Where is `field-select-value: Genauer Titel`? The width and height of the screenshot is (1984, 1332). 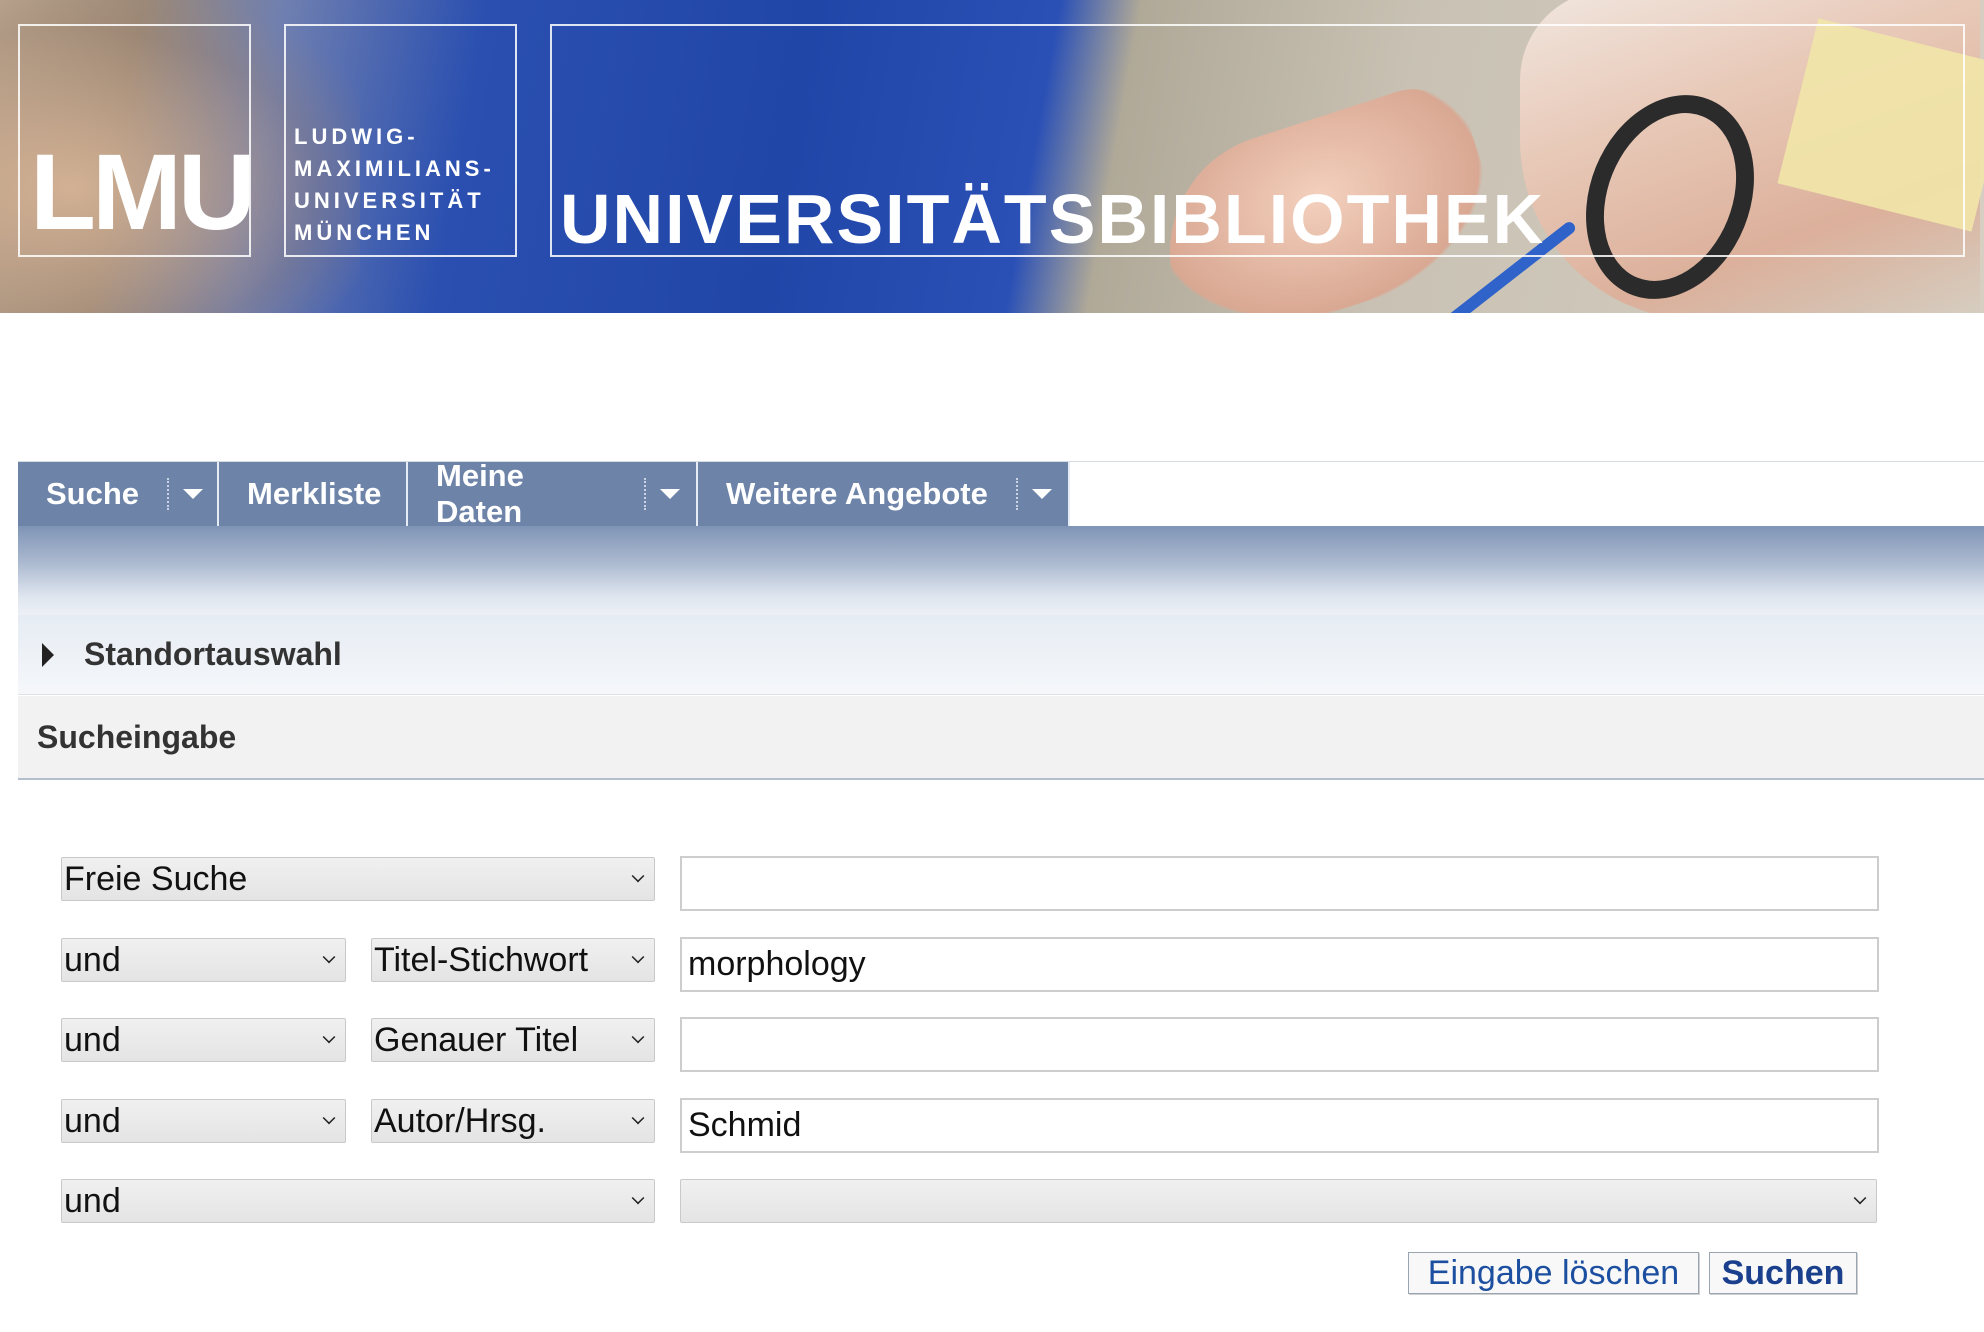
field-select-value: Genauer Titel is located at coordinates (476, 1039).